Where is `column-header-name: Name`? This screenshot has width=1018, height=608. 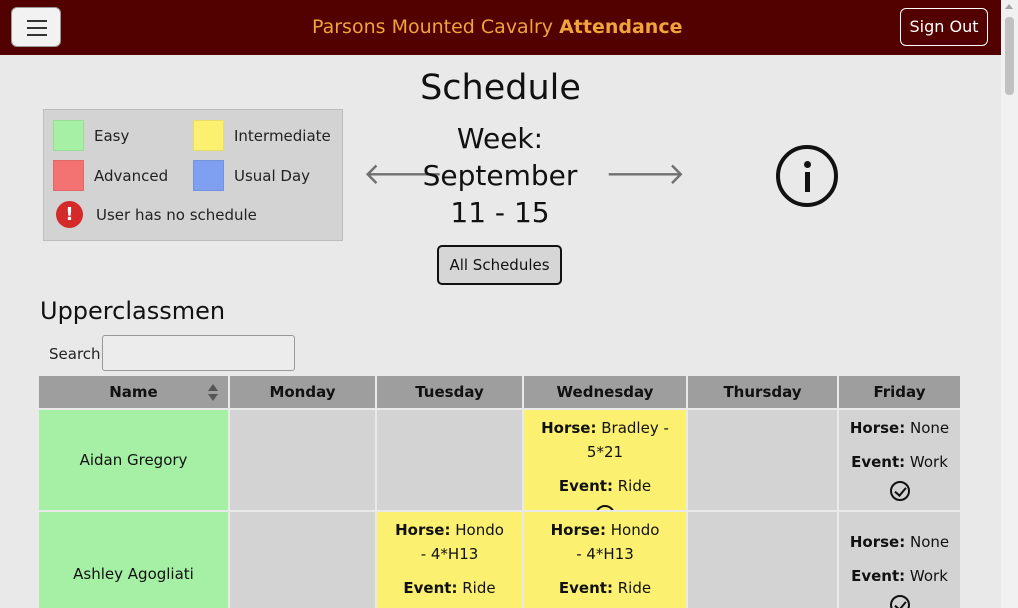 column-header-name: Name is located at coordinates (134, 393).